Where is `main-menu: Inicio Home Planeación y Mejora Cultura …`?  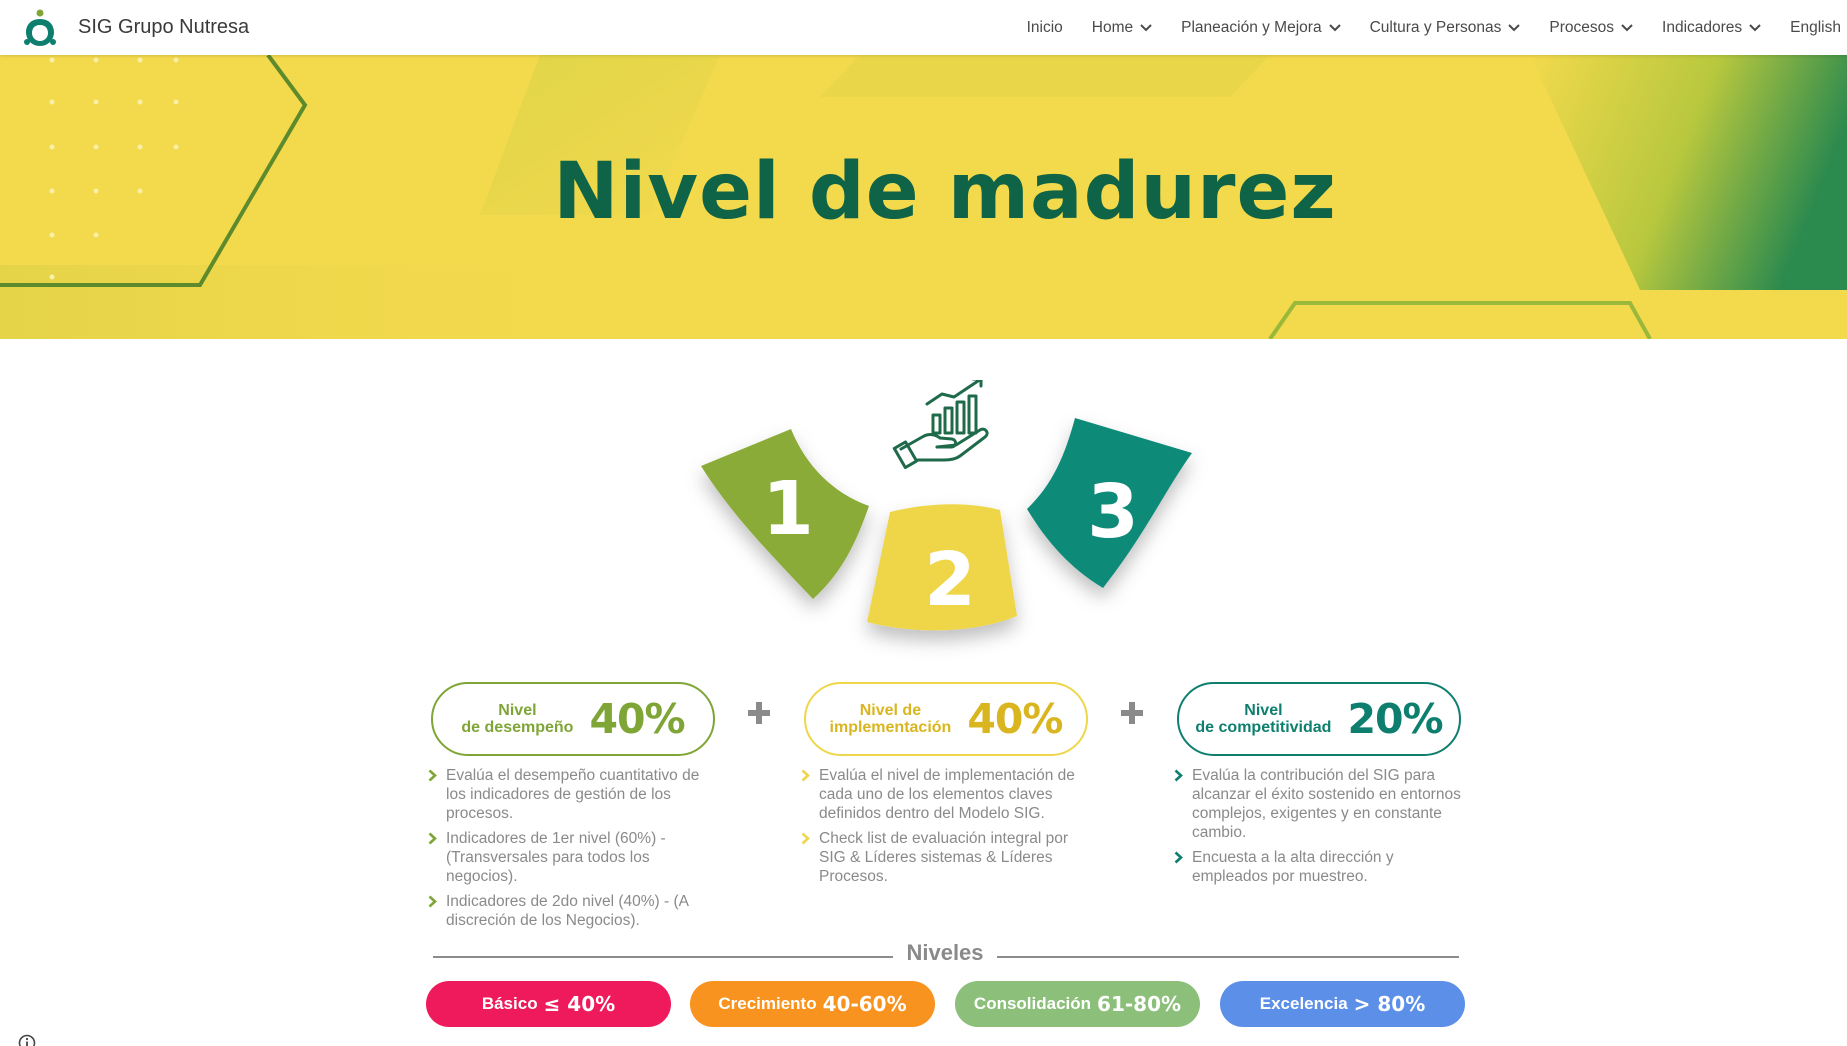 main-menu: Inicio Home Planeación y Mejora Cultura … is located at coordinates (1422, 27).